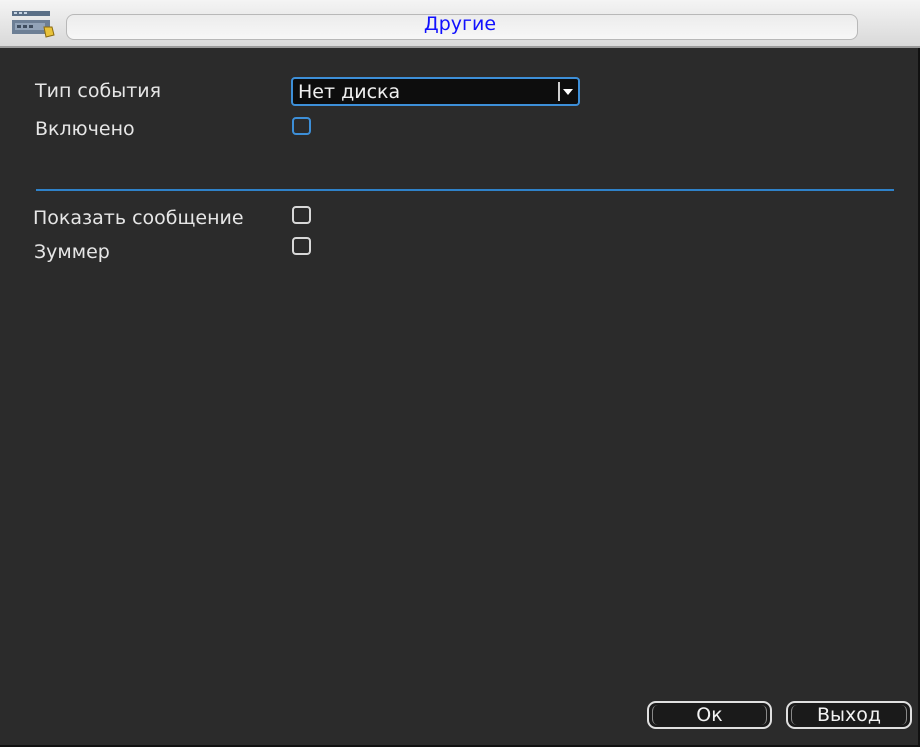  What do you see at coordinates (72, 252) in the screenshot?
I see `buzzer-label: Зуммер` at bounding box center [72, 252].